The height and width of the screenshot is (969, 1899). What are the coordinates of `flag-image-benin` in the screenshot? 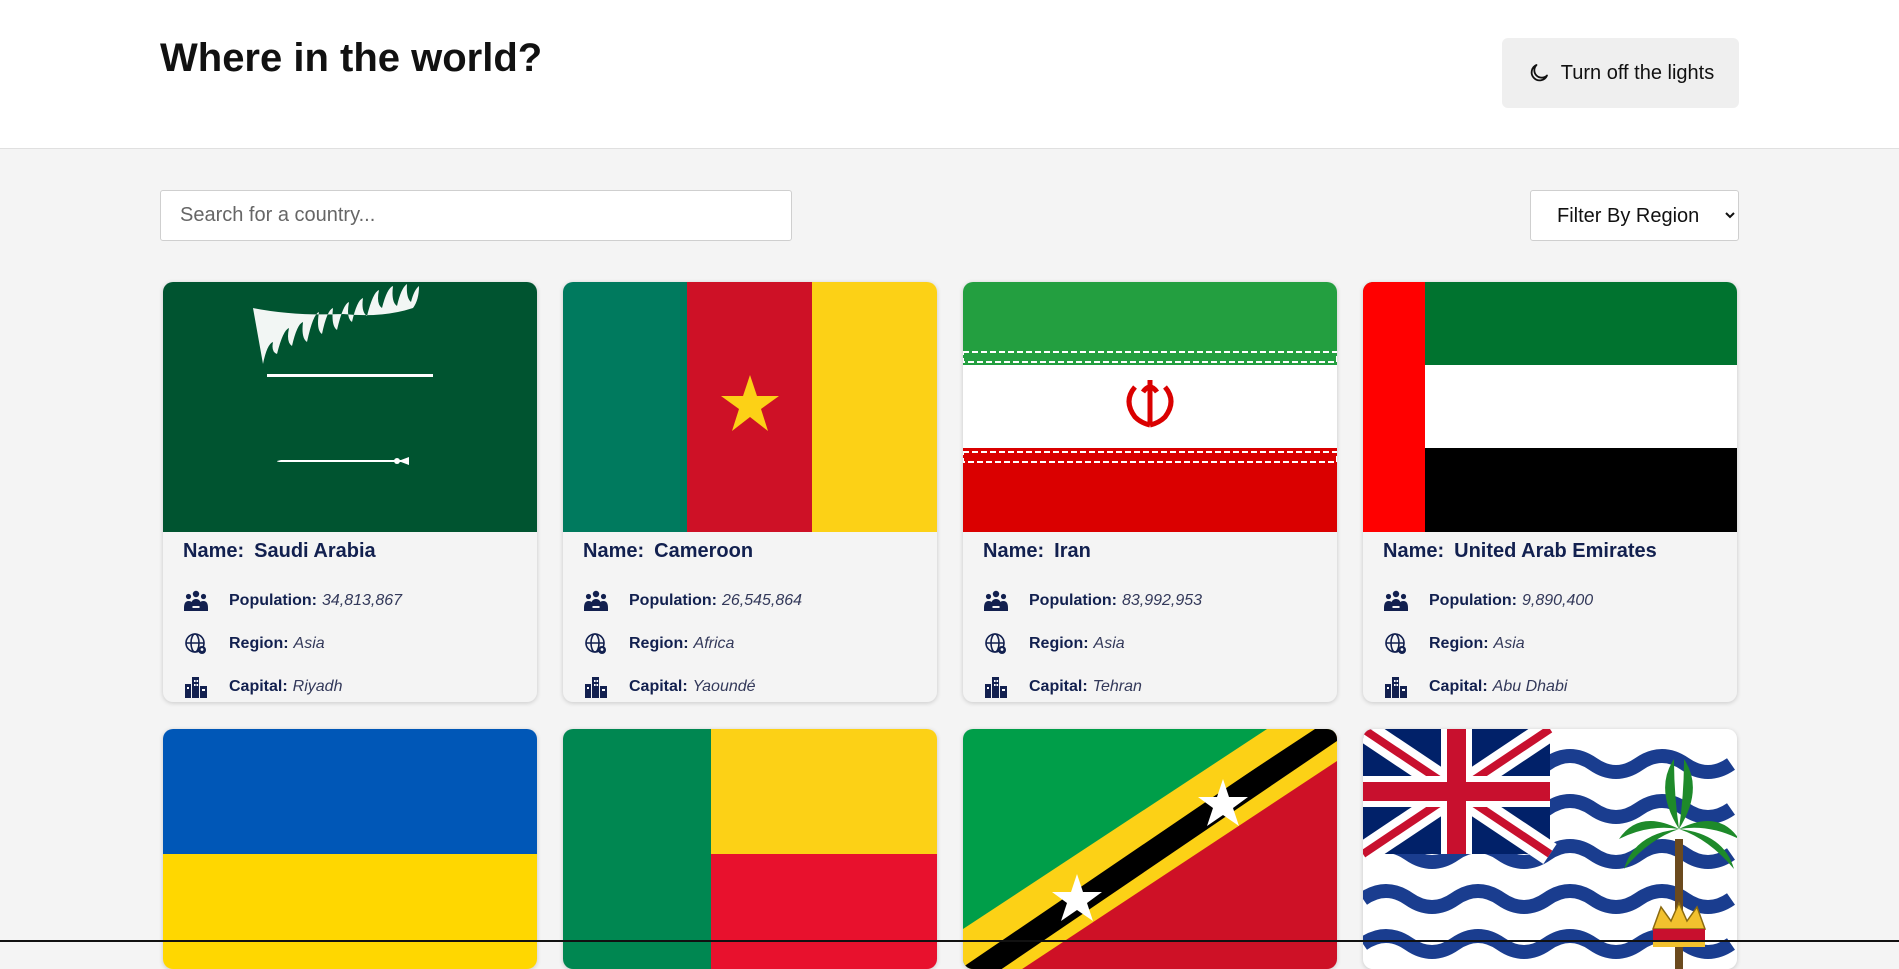 It's located at (750, 849).